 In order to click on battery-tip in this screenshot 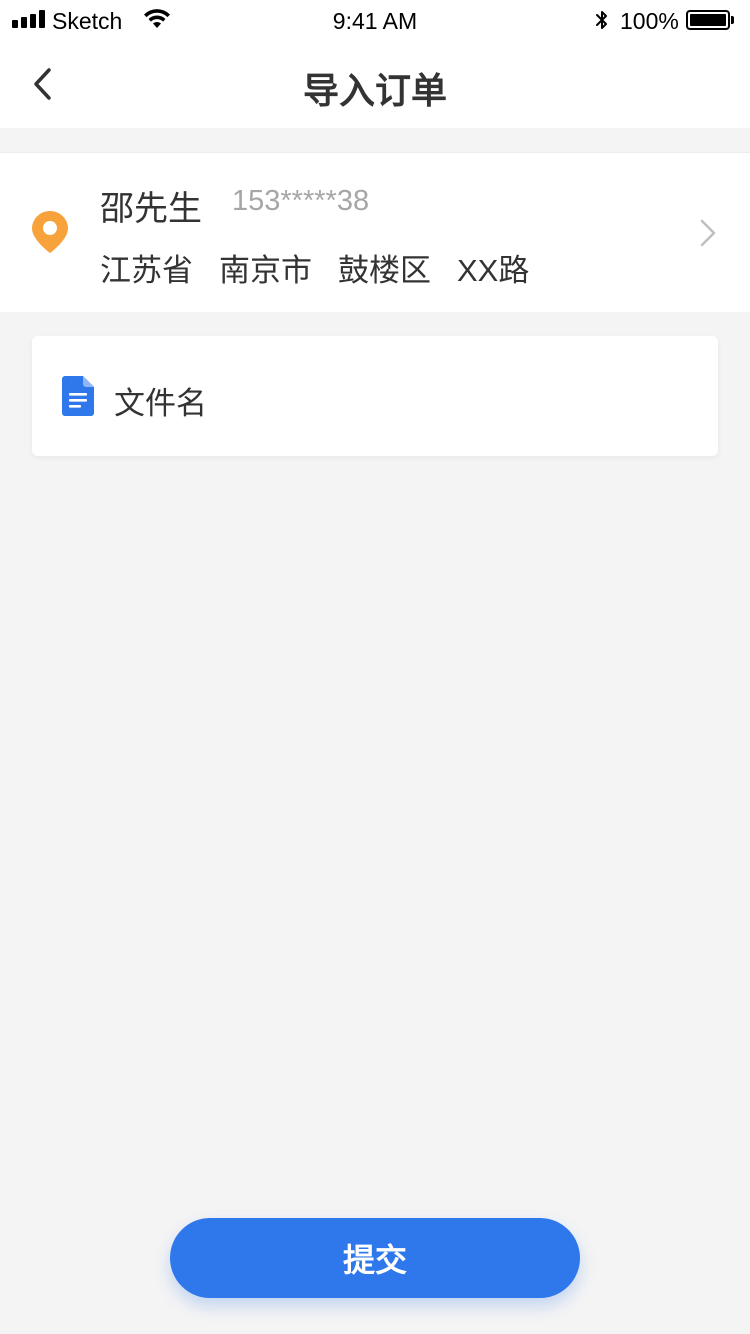, I will do `click(732, 20)`.